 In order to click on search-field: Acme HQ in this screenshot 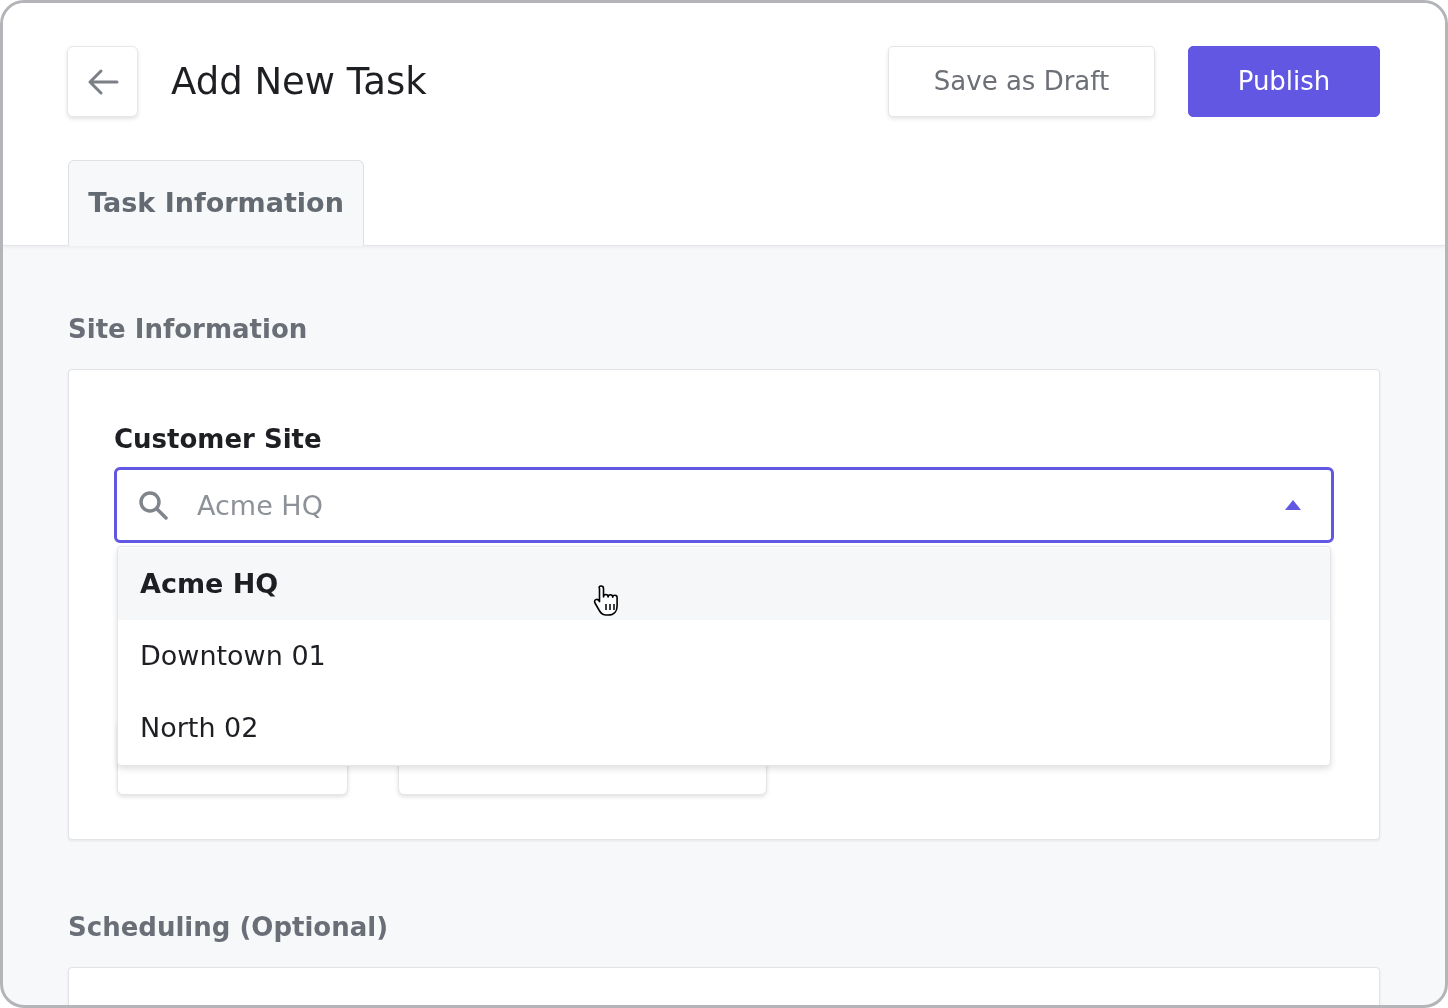, I will do `click(724, 505)`.